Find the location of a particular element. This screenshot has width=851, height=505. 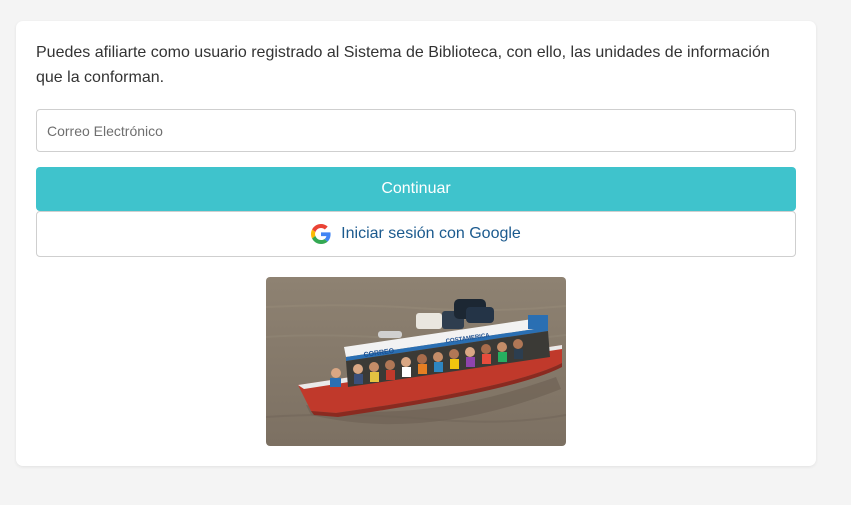

google-g-icon is located at coordinates (321, 234).